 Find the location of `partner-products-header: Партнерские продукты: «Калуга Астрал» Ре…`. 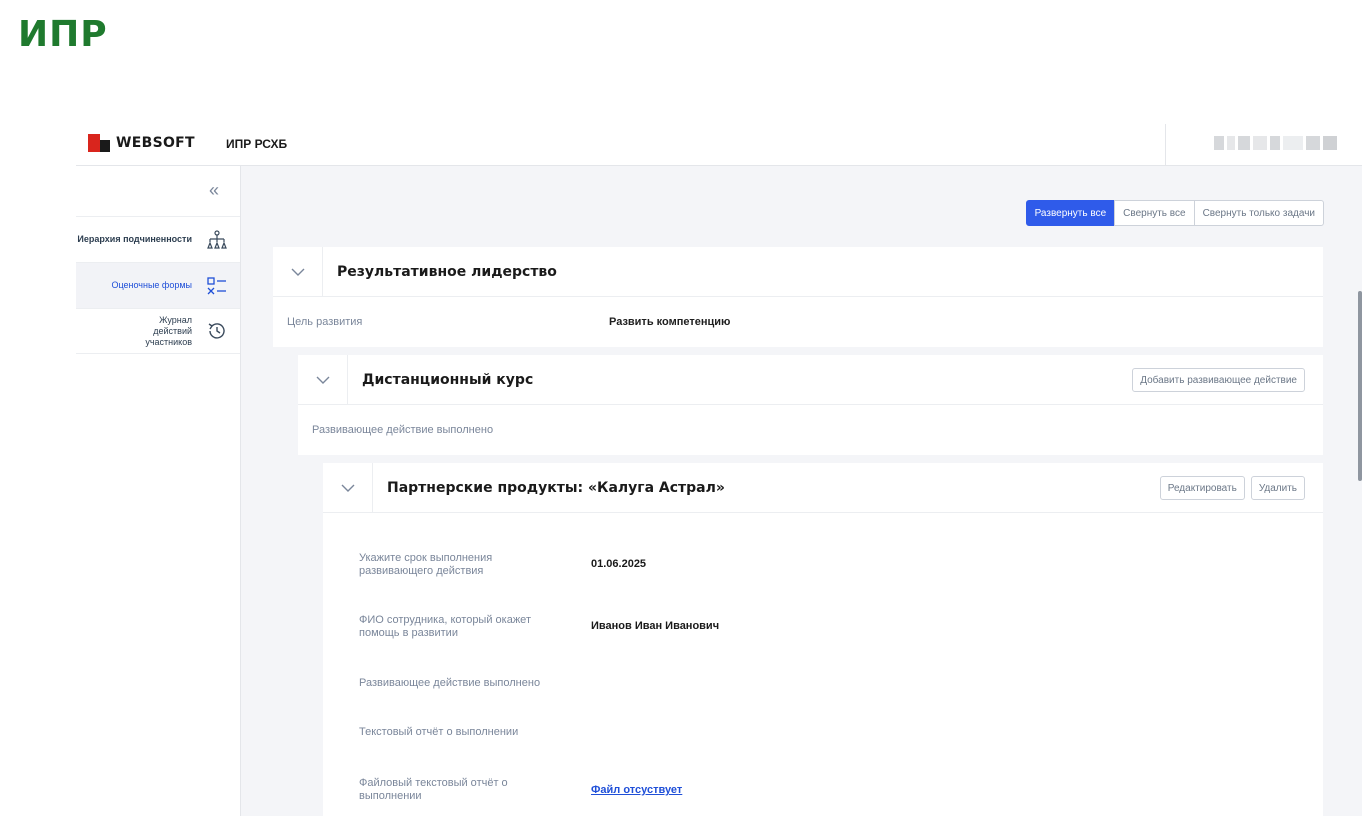

partner-products-header: Партнерские продукты: «Калуга Астрал» Ре… is located at coordinates (823, 487).